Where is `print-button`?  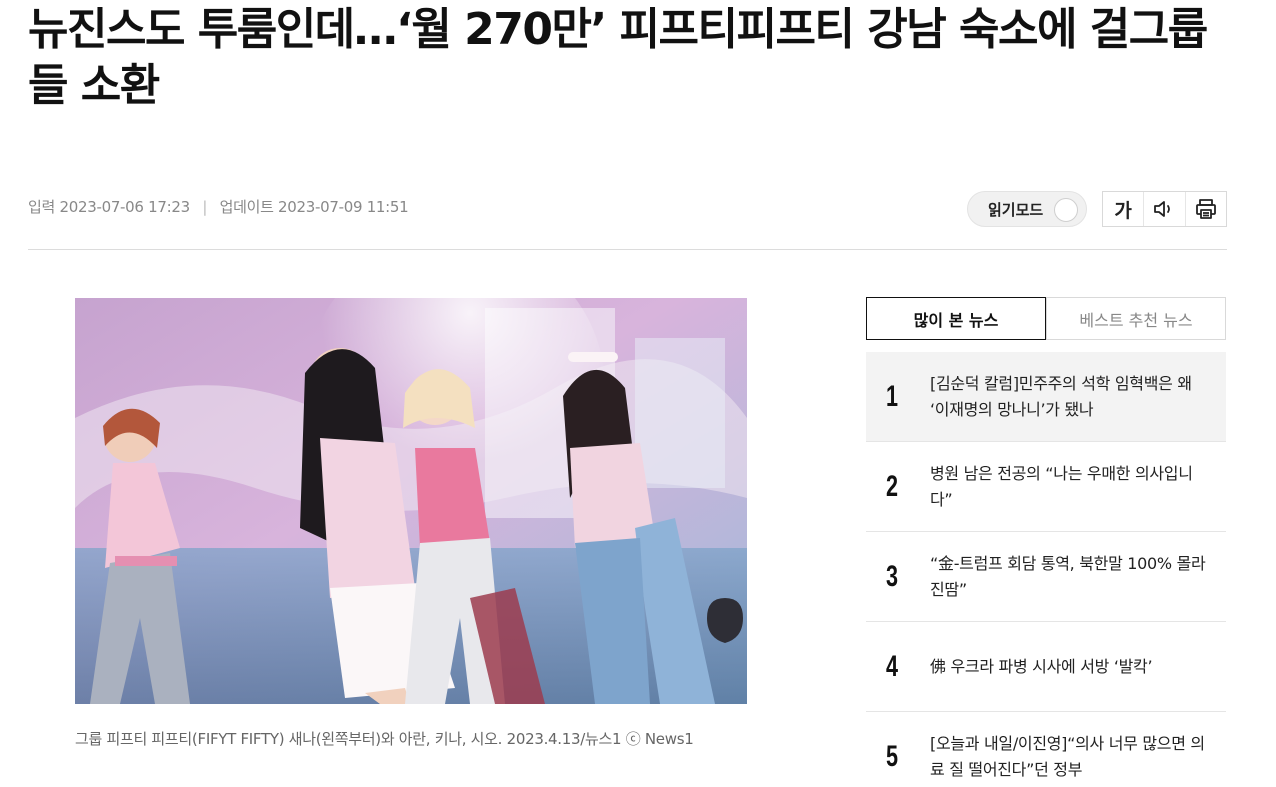 print-button is located at coordinates (1206, 209).